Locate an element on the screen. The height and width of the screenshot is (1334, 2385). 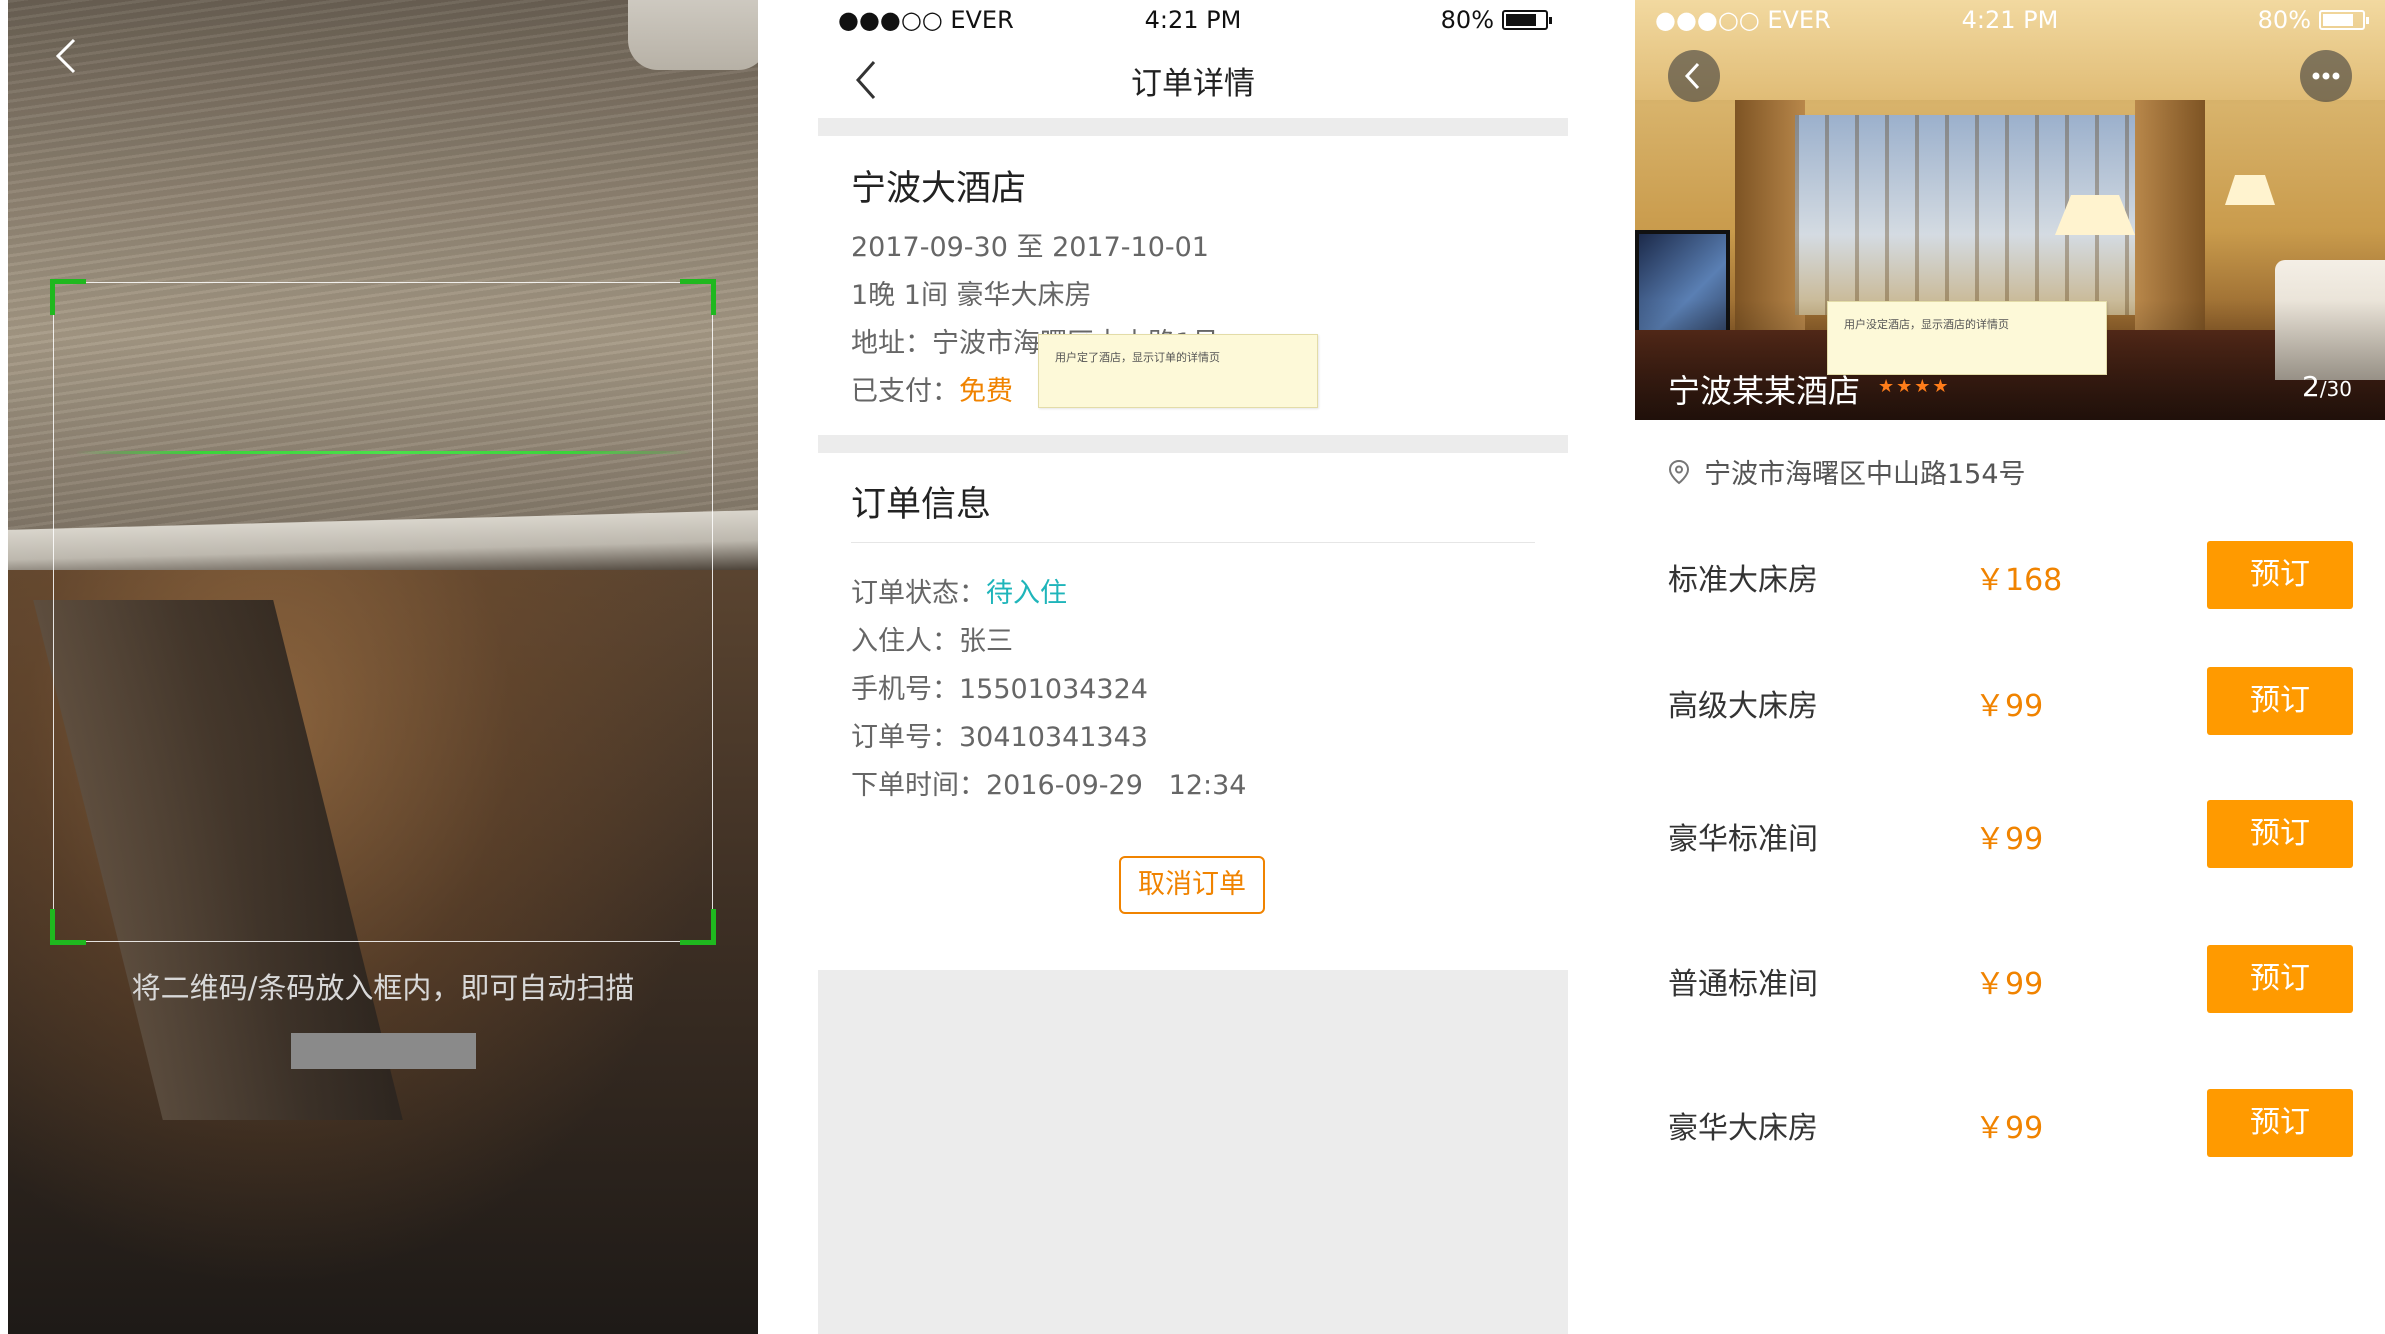
scan-frame is located at coordinates (383, 612).